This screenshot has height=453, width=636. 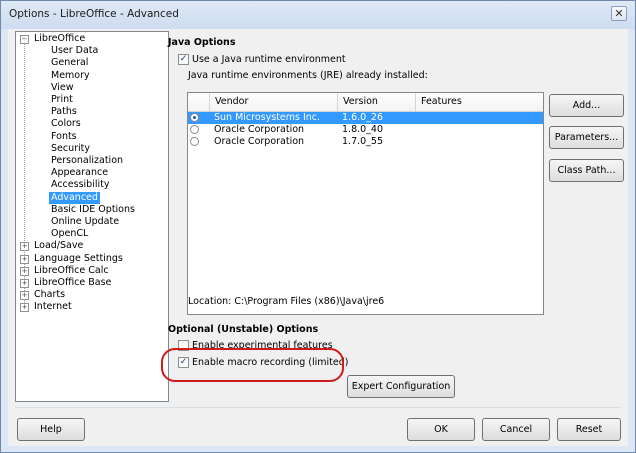 I want to click on jre-vendor: Sun Microsystems Inc., so click(x=267, y=117).